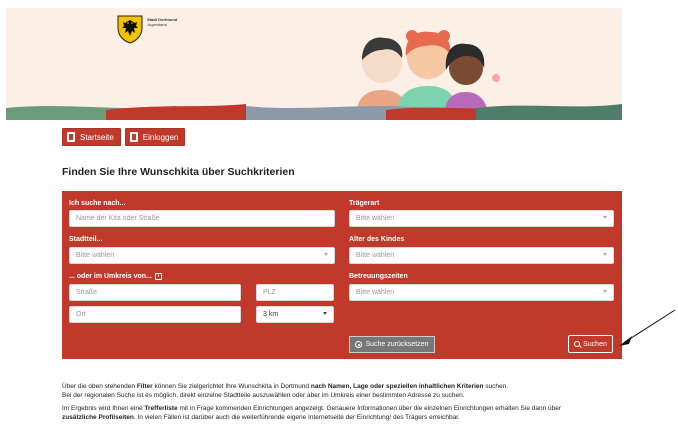  Describe the element at coordinates (375, 218) in the screenshot. I see `provider-select-value: Bitte wählen` at that location.